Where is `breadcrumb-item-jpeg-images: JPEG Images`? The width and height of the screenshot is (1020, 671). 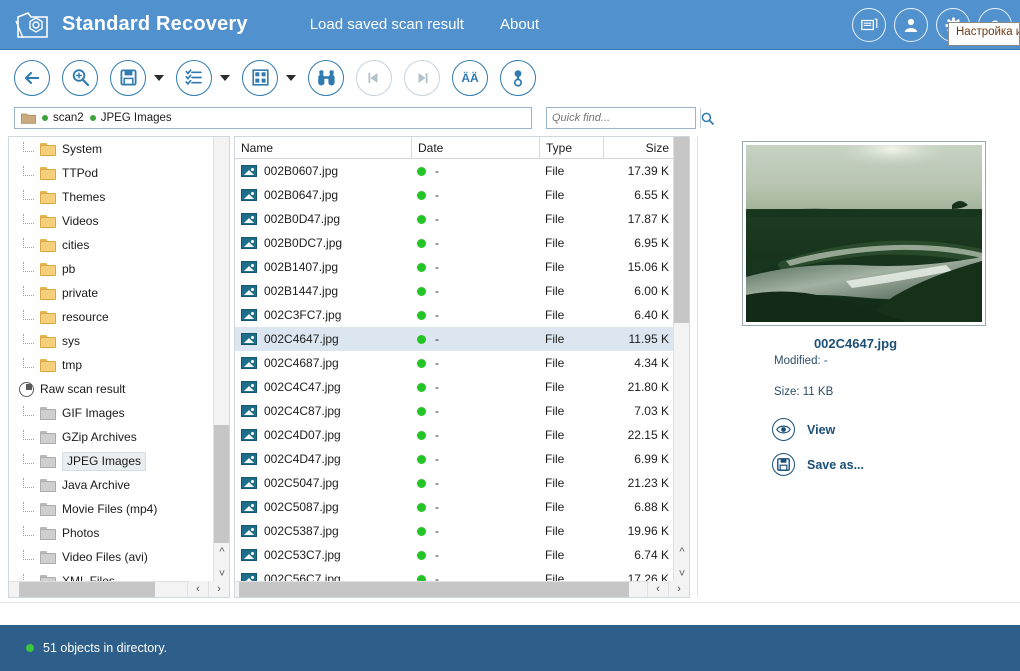 breadcrumb-item-jpeg-images: JPEG Images is located at coordinates (130, 118).